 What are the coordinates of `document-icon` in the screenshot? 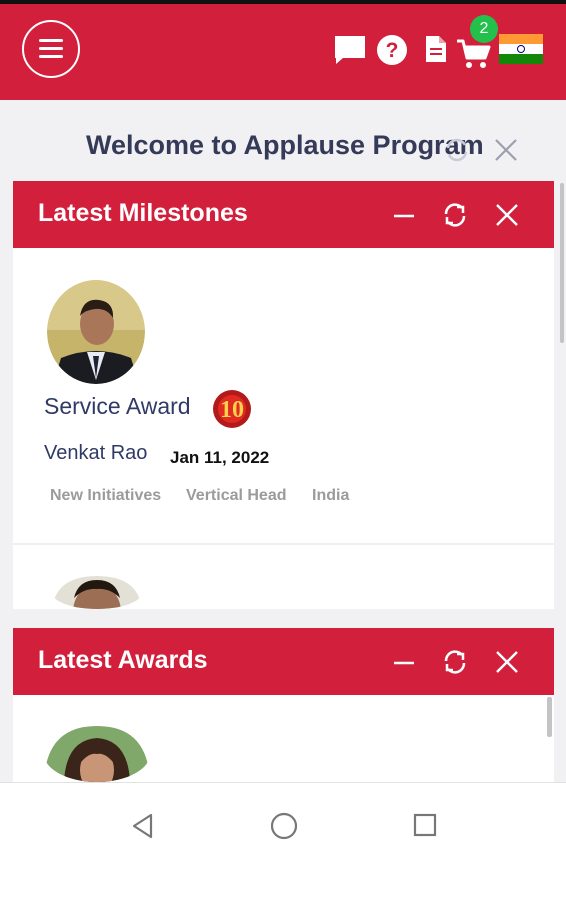 It's located at (436, 49).